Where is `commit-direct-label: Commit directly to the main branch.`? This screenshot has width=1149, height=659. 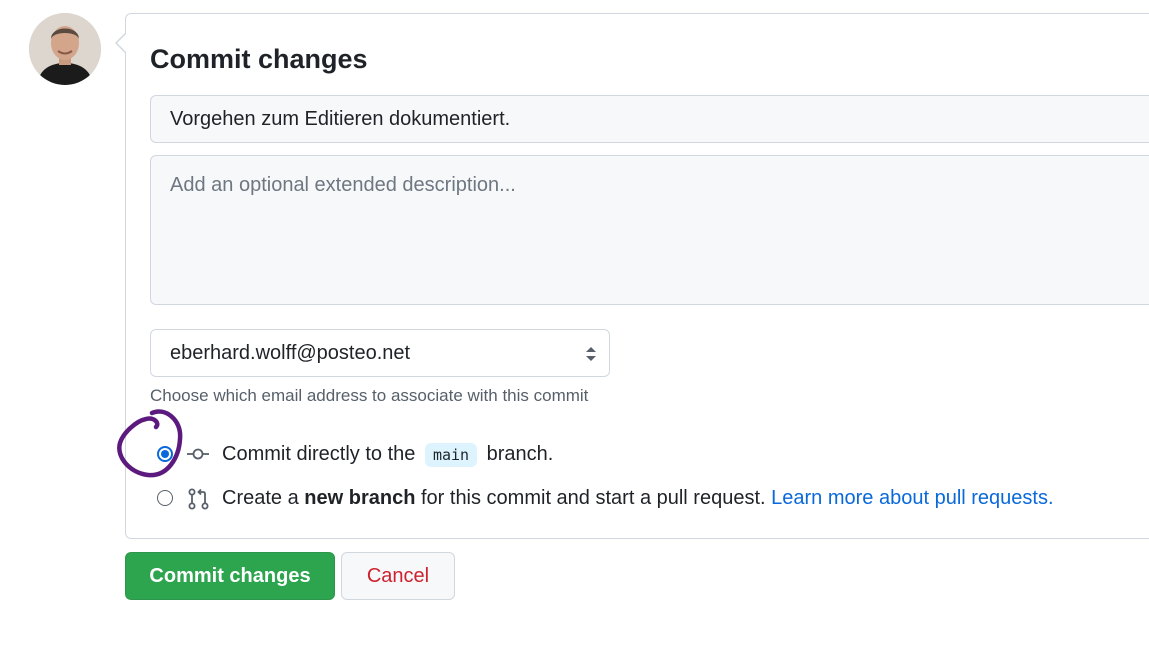 commit-direct-label: Commit directly to the main branch. is located at coordinates (388, 455).